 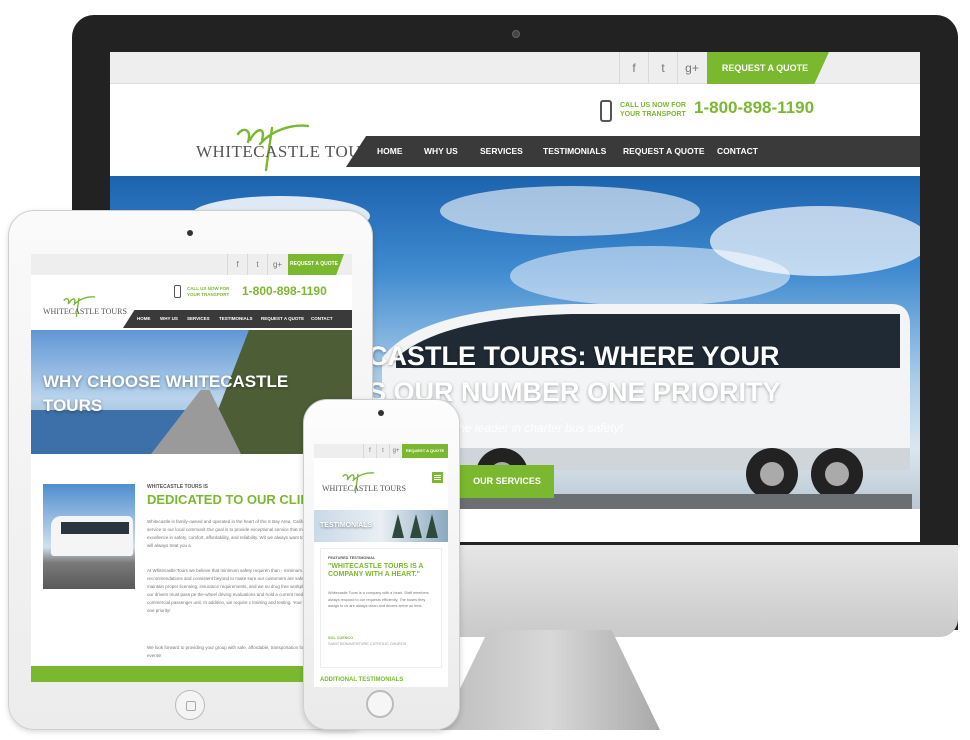 What do you see at coordinates (768, 68) in the screenshot?
I see `request-quote-button: REQUEST A QUOTE` at bounding box center [768, 68].